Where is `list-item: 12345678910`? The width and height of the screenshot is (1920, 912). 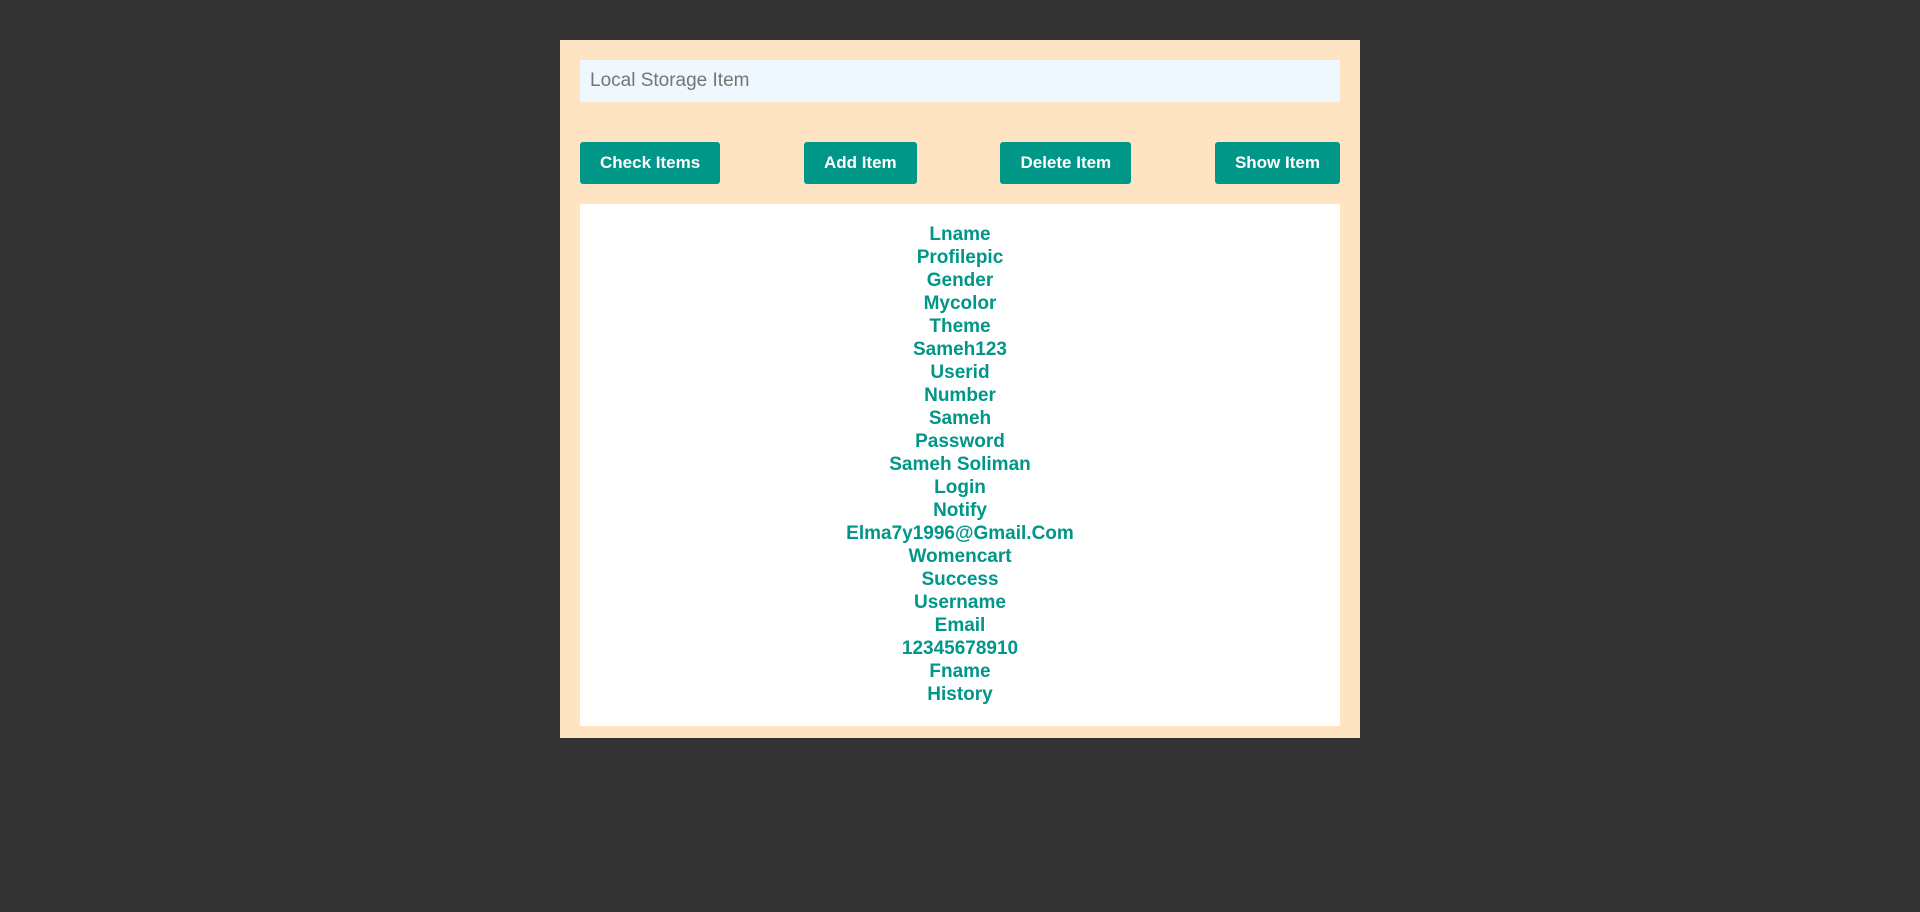 list-item: 12345678910 is located at coordinates (960, 648).